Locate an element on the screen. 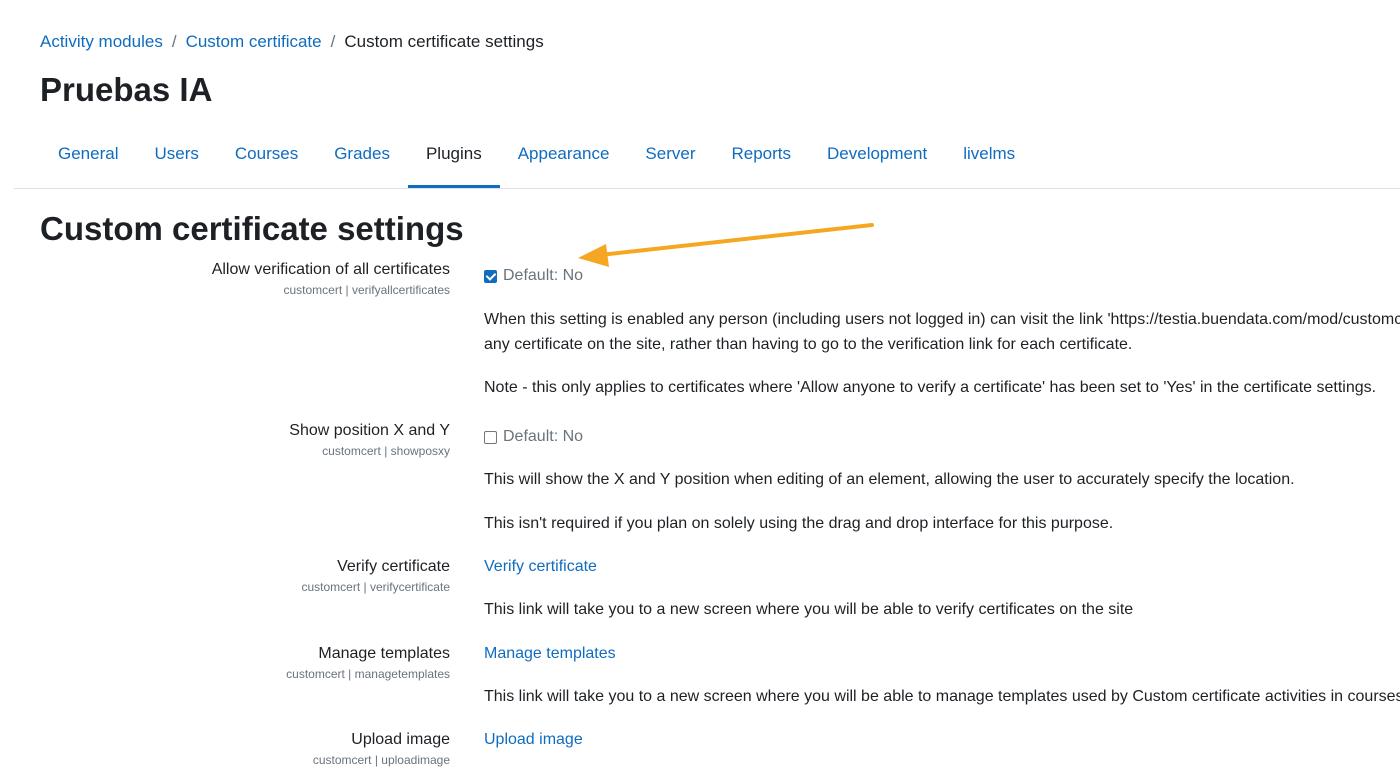  breadcrumb-custom-certificate: Custom certificate is located at coordinates (254, 41).